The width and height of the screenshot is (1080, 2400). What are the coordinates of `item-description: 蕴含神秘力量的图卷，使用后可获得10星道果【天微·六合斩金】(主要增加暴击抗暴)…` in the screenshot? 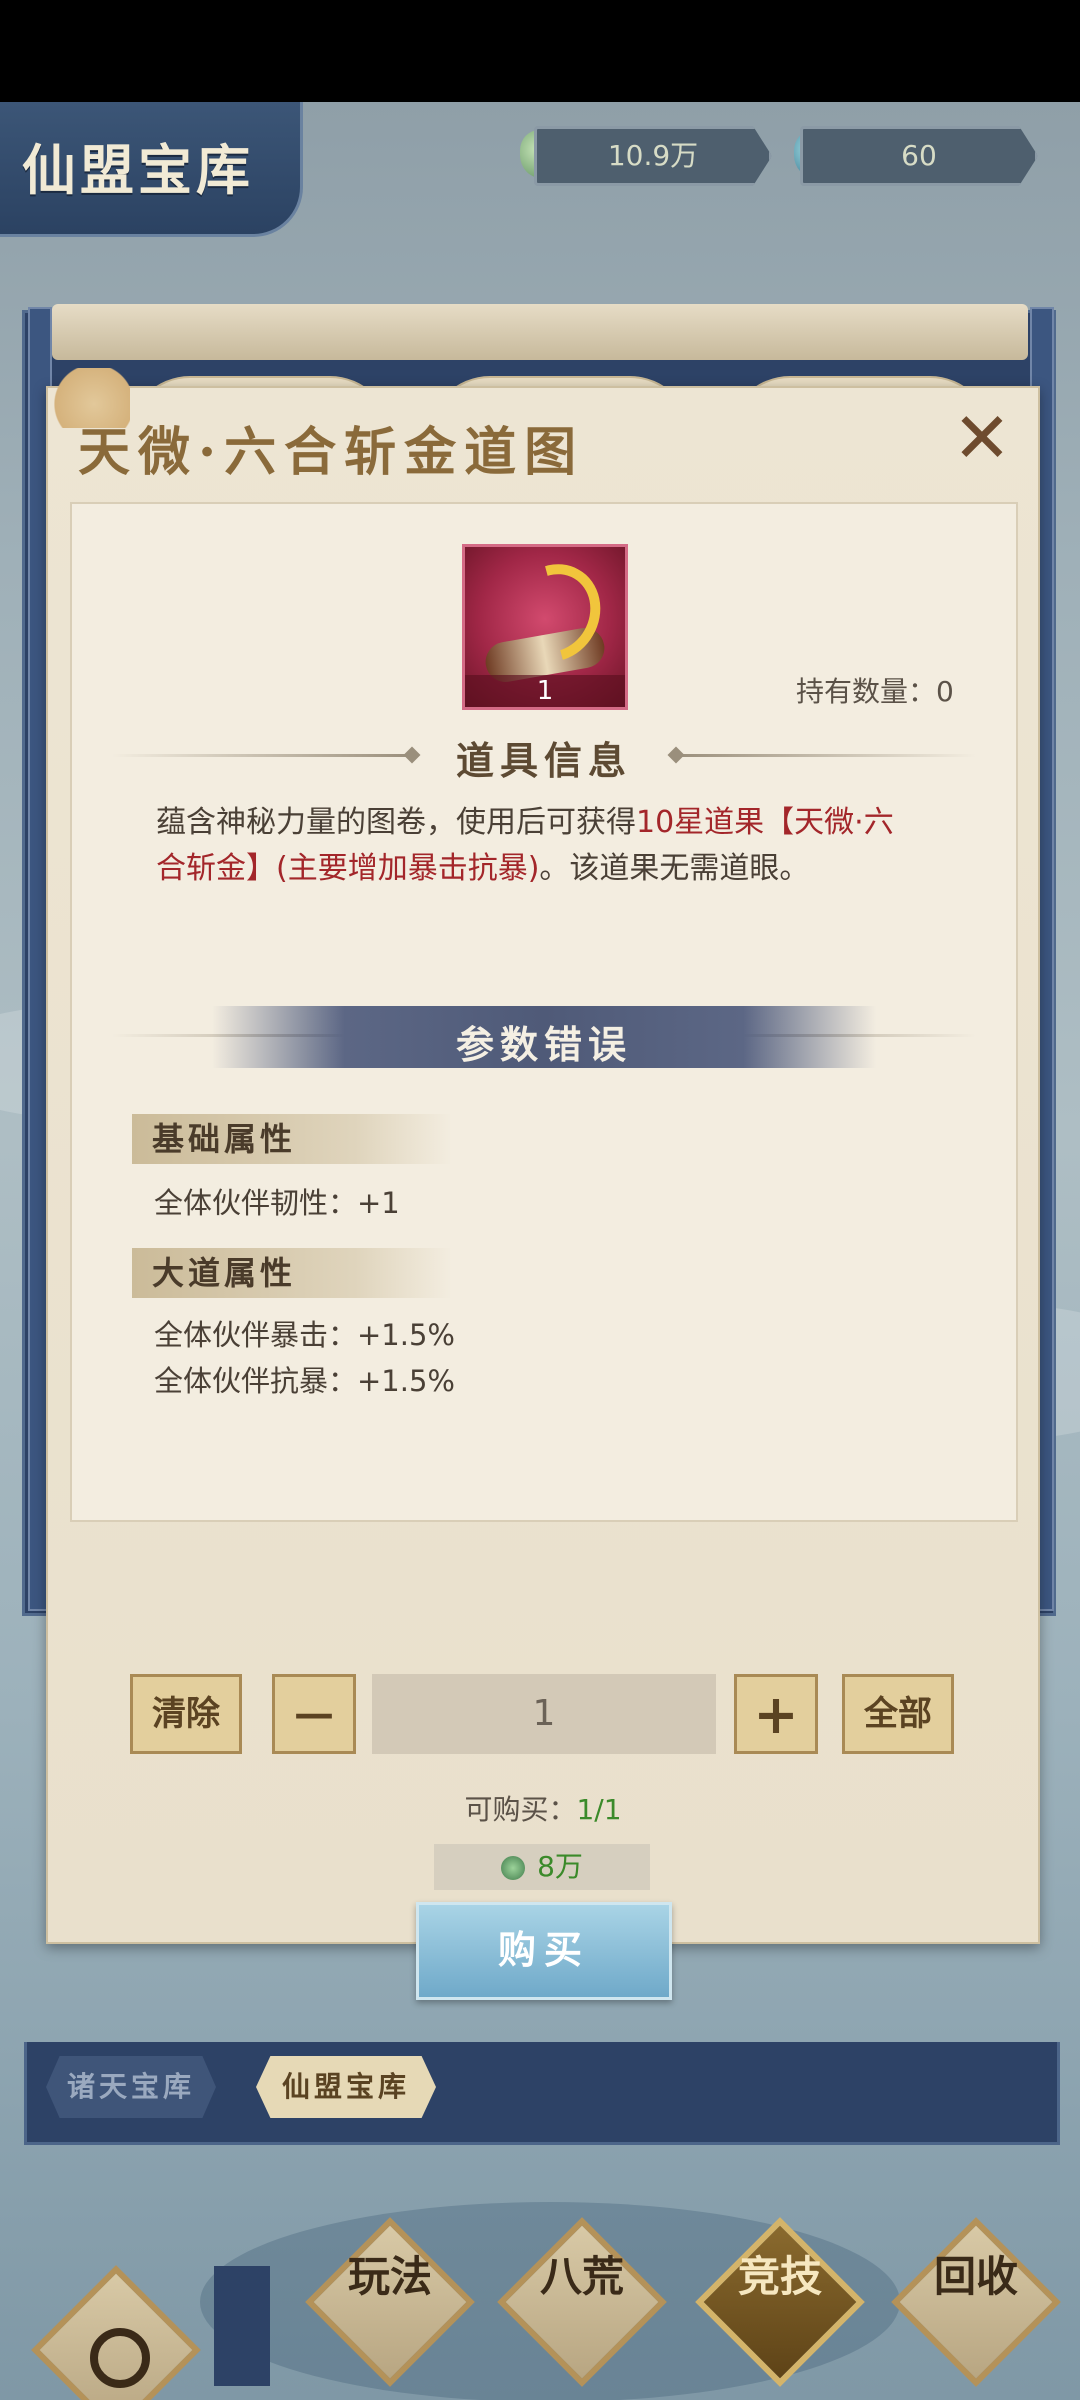 It's located at (536, 846).